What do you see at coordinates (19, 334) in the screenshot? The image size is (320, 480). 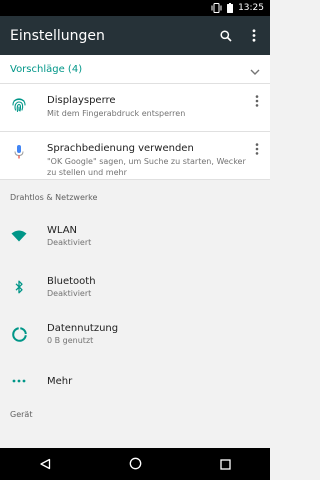 I see `data-usage-icon` at bounding box center [19, 334].